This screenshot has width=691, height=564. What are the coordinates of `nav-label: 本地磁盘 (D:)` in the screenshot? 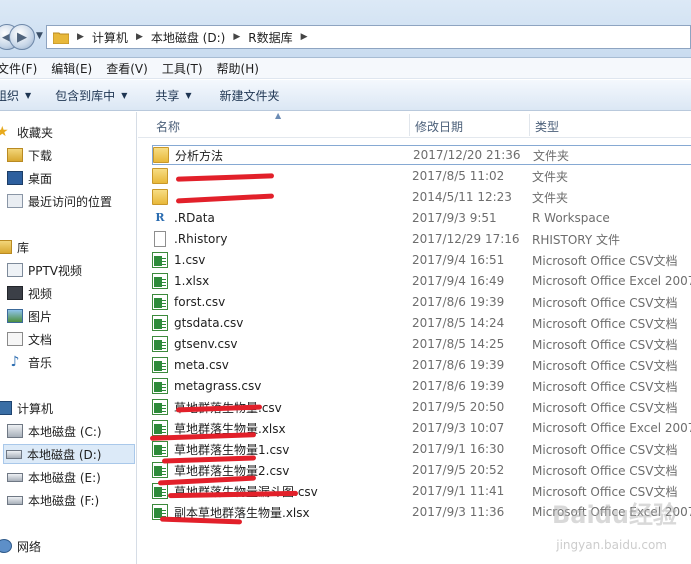 It's located at (64, 454).